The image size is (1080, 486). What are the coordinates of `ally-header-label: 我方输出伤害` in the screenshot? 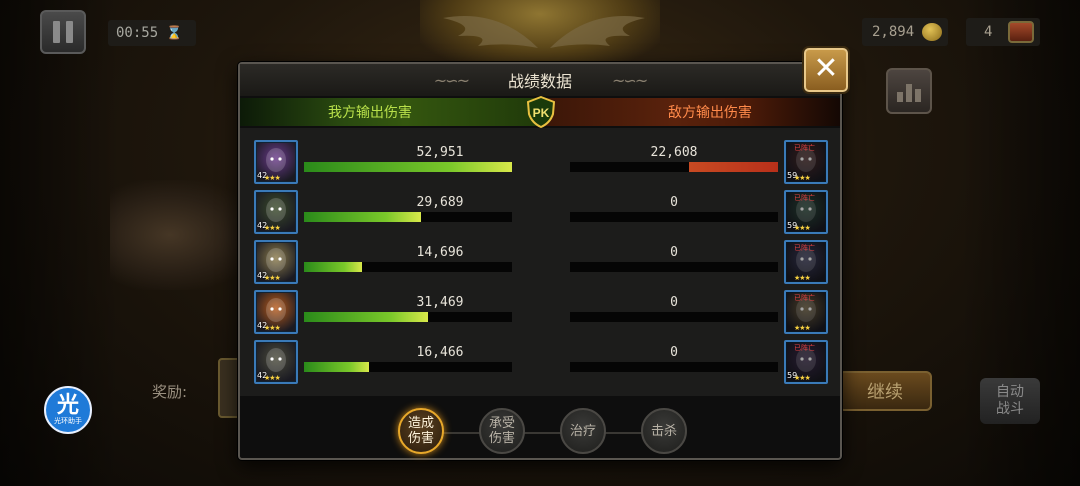 It's located at (370, 113).